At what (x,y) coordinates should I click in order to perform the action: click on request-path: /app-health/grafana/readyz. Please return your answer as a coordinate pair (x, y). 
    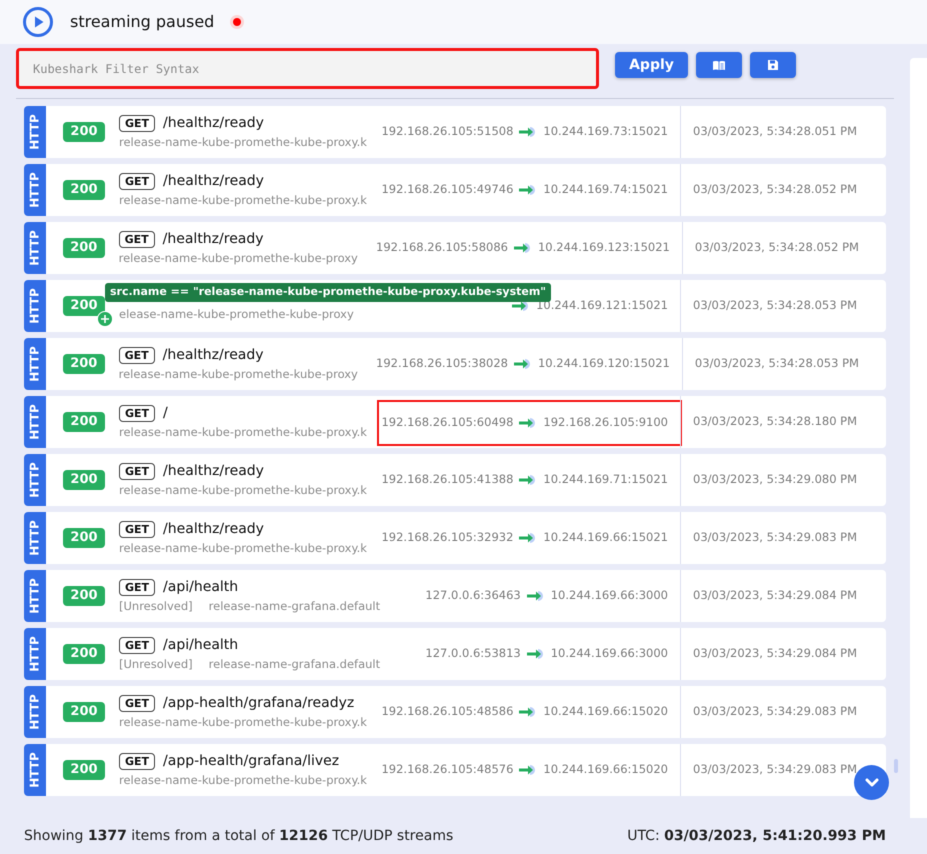
    Looking at the image, I should click on (258, 703).